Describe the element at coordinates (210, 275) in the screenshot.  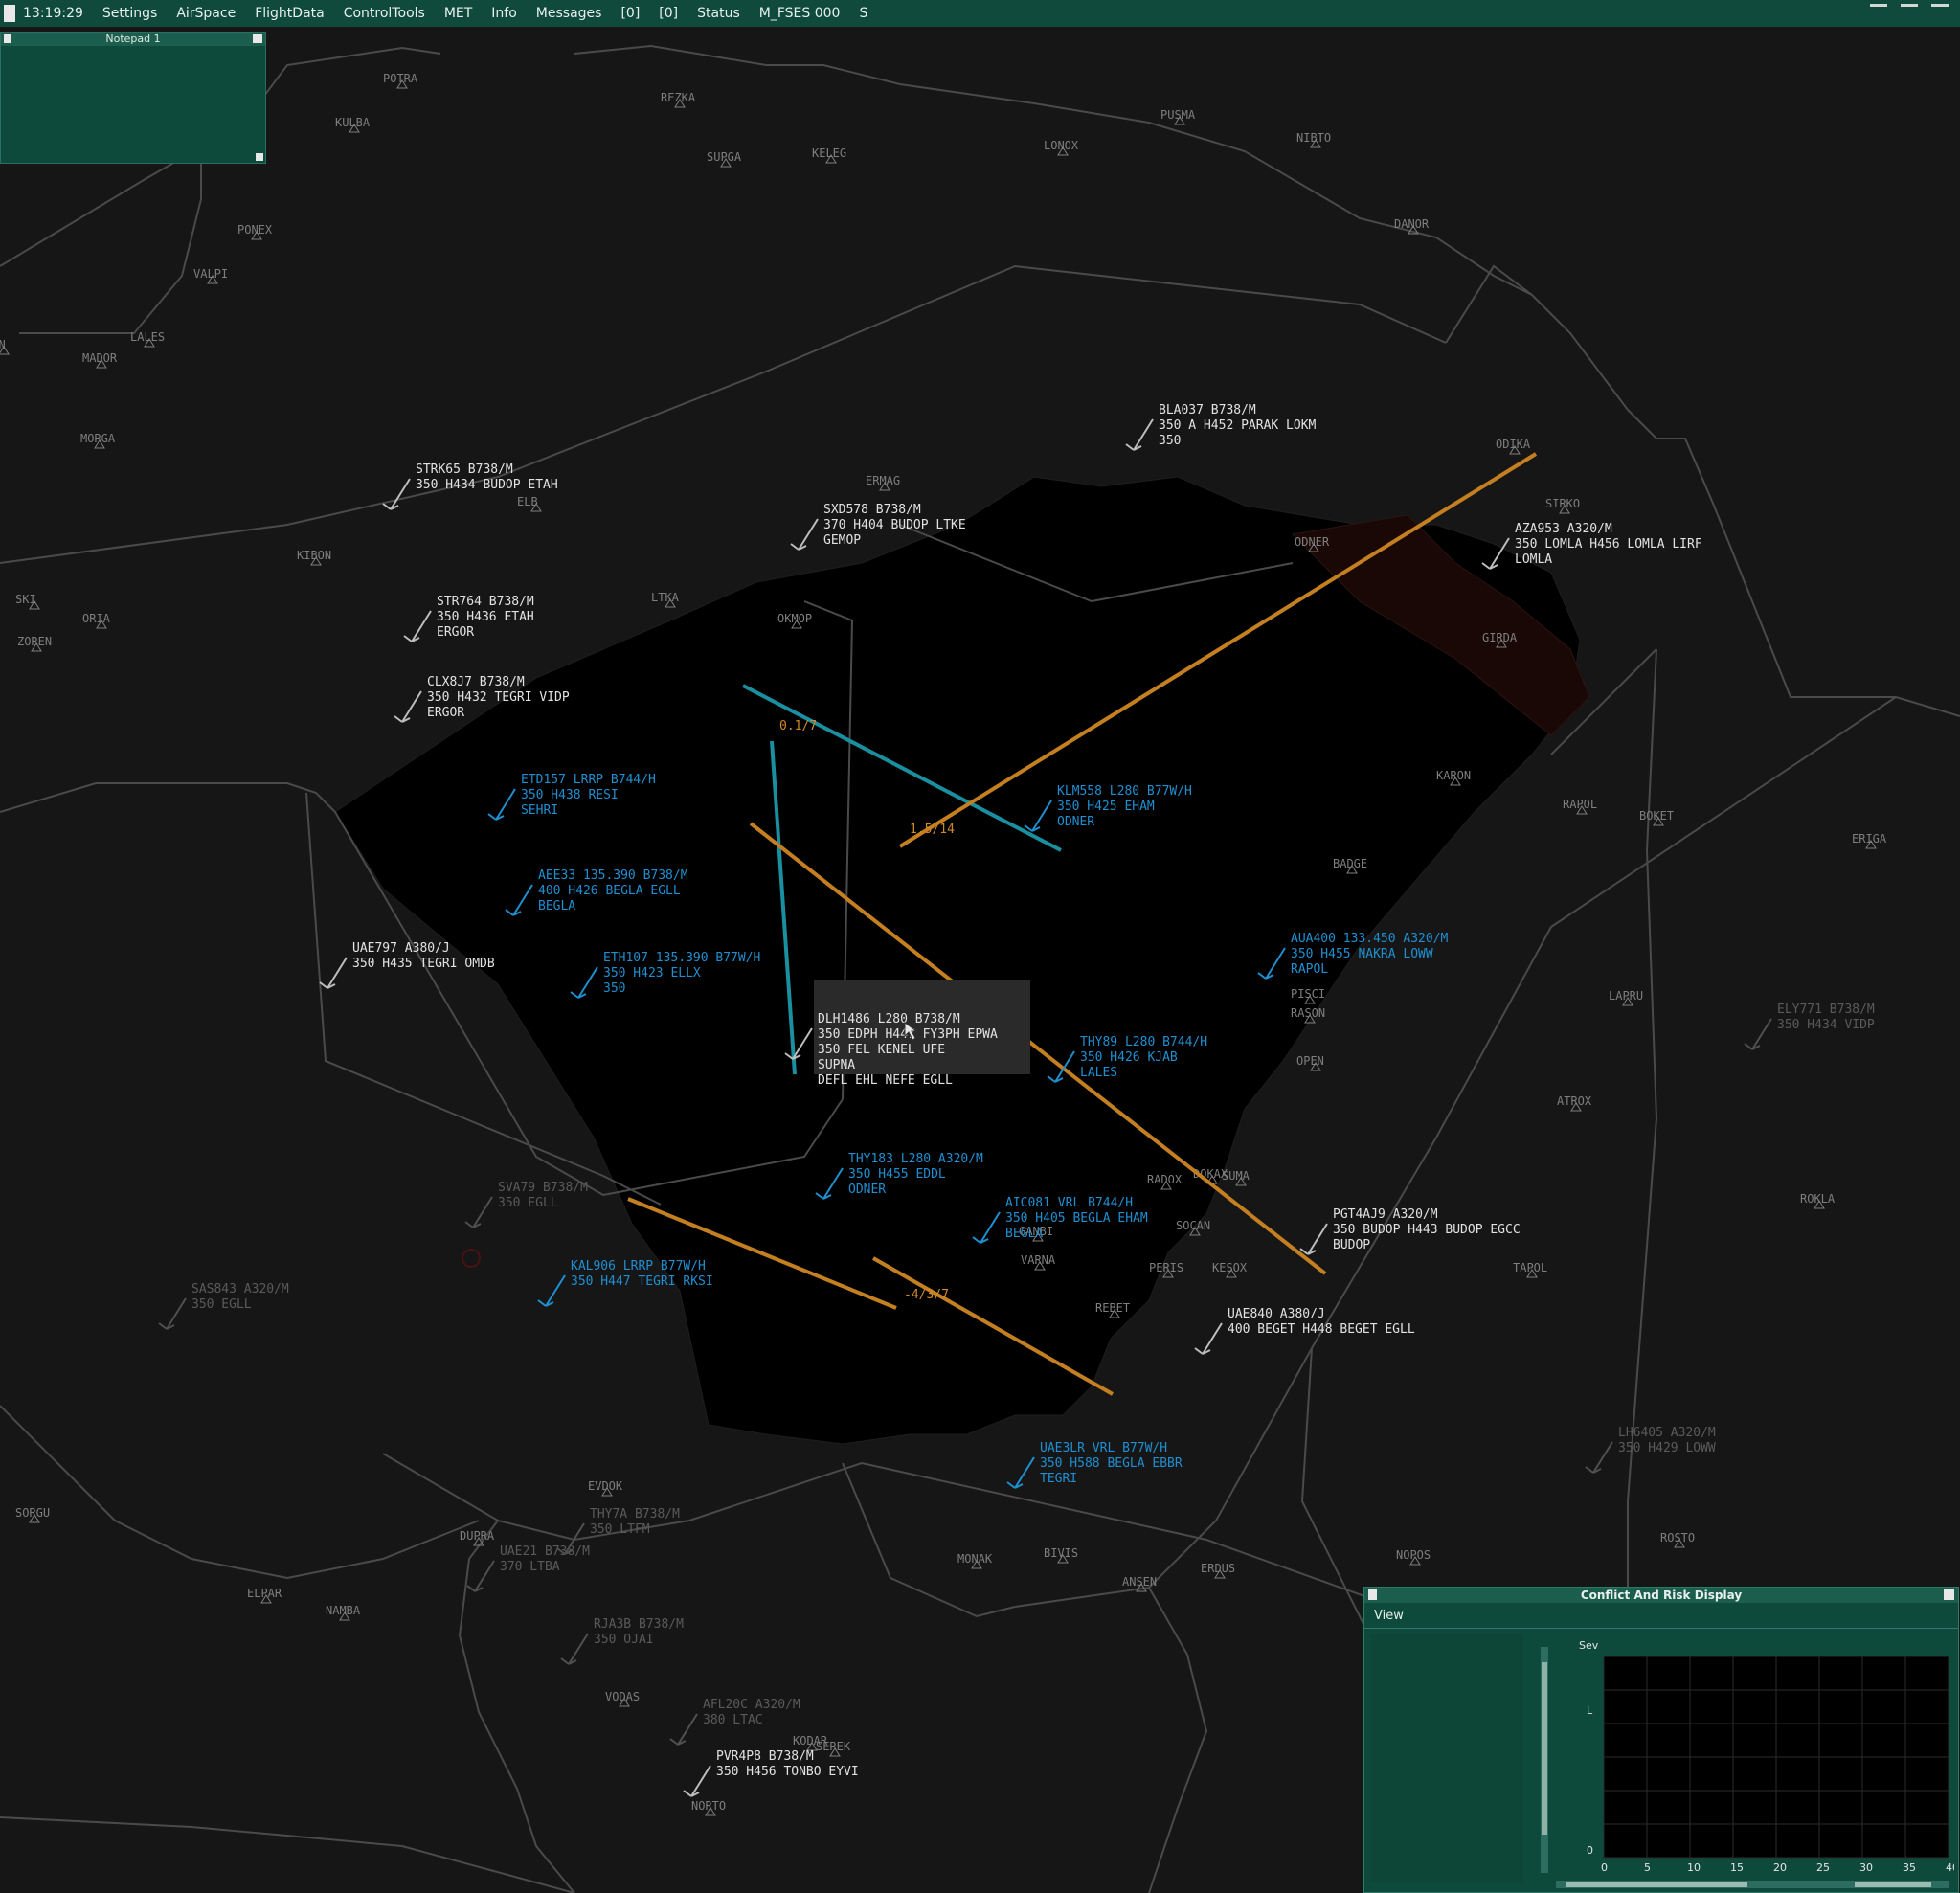
I see `waypoint: VALPI` at that location.